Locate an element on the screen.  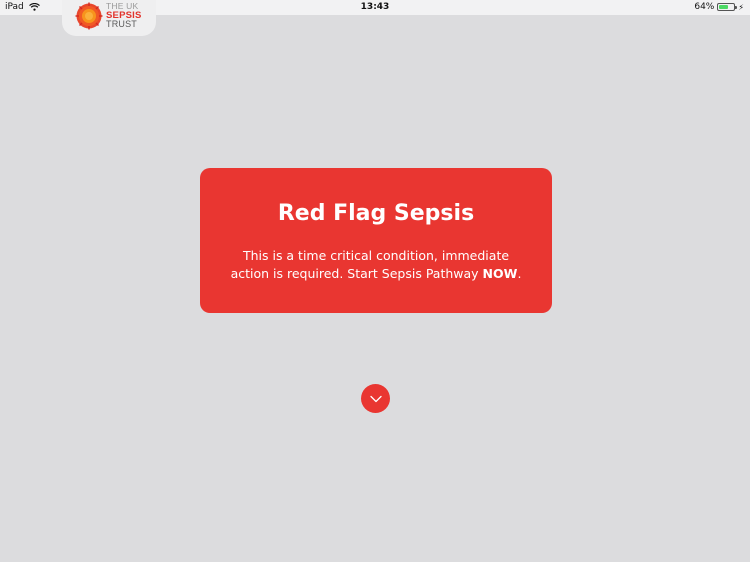
charging-bolt-icon: ⚡ is located at coordinates (741, 7).